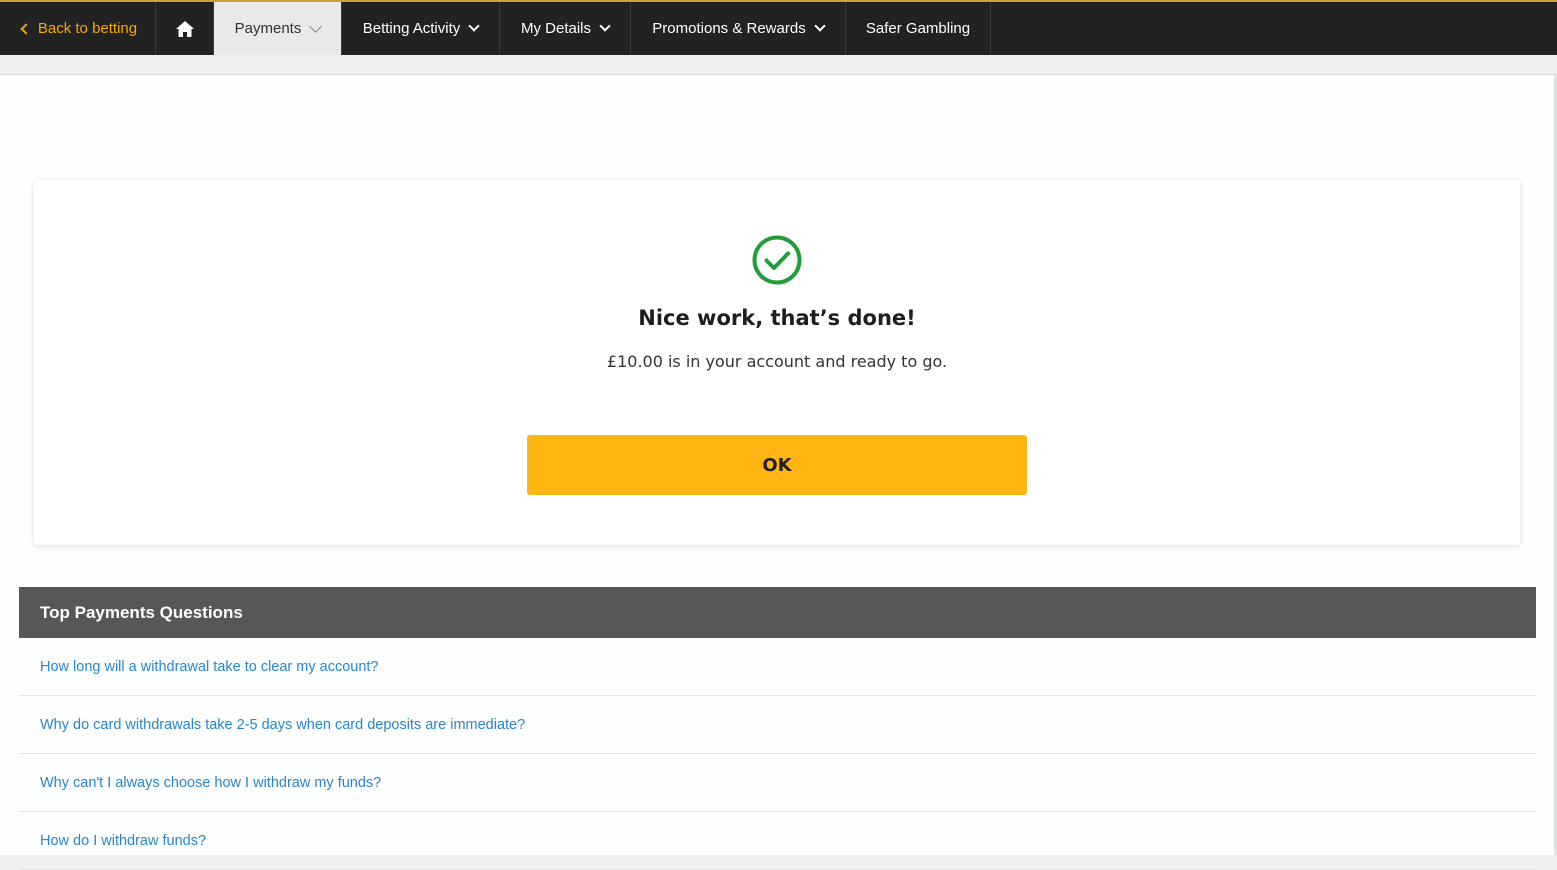  What do you see at coordinates (87, 28) in the screenshot?
I see `back-to-betting-label: Back to betting` at bounding box center [87, 28].